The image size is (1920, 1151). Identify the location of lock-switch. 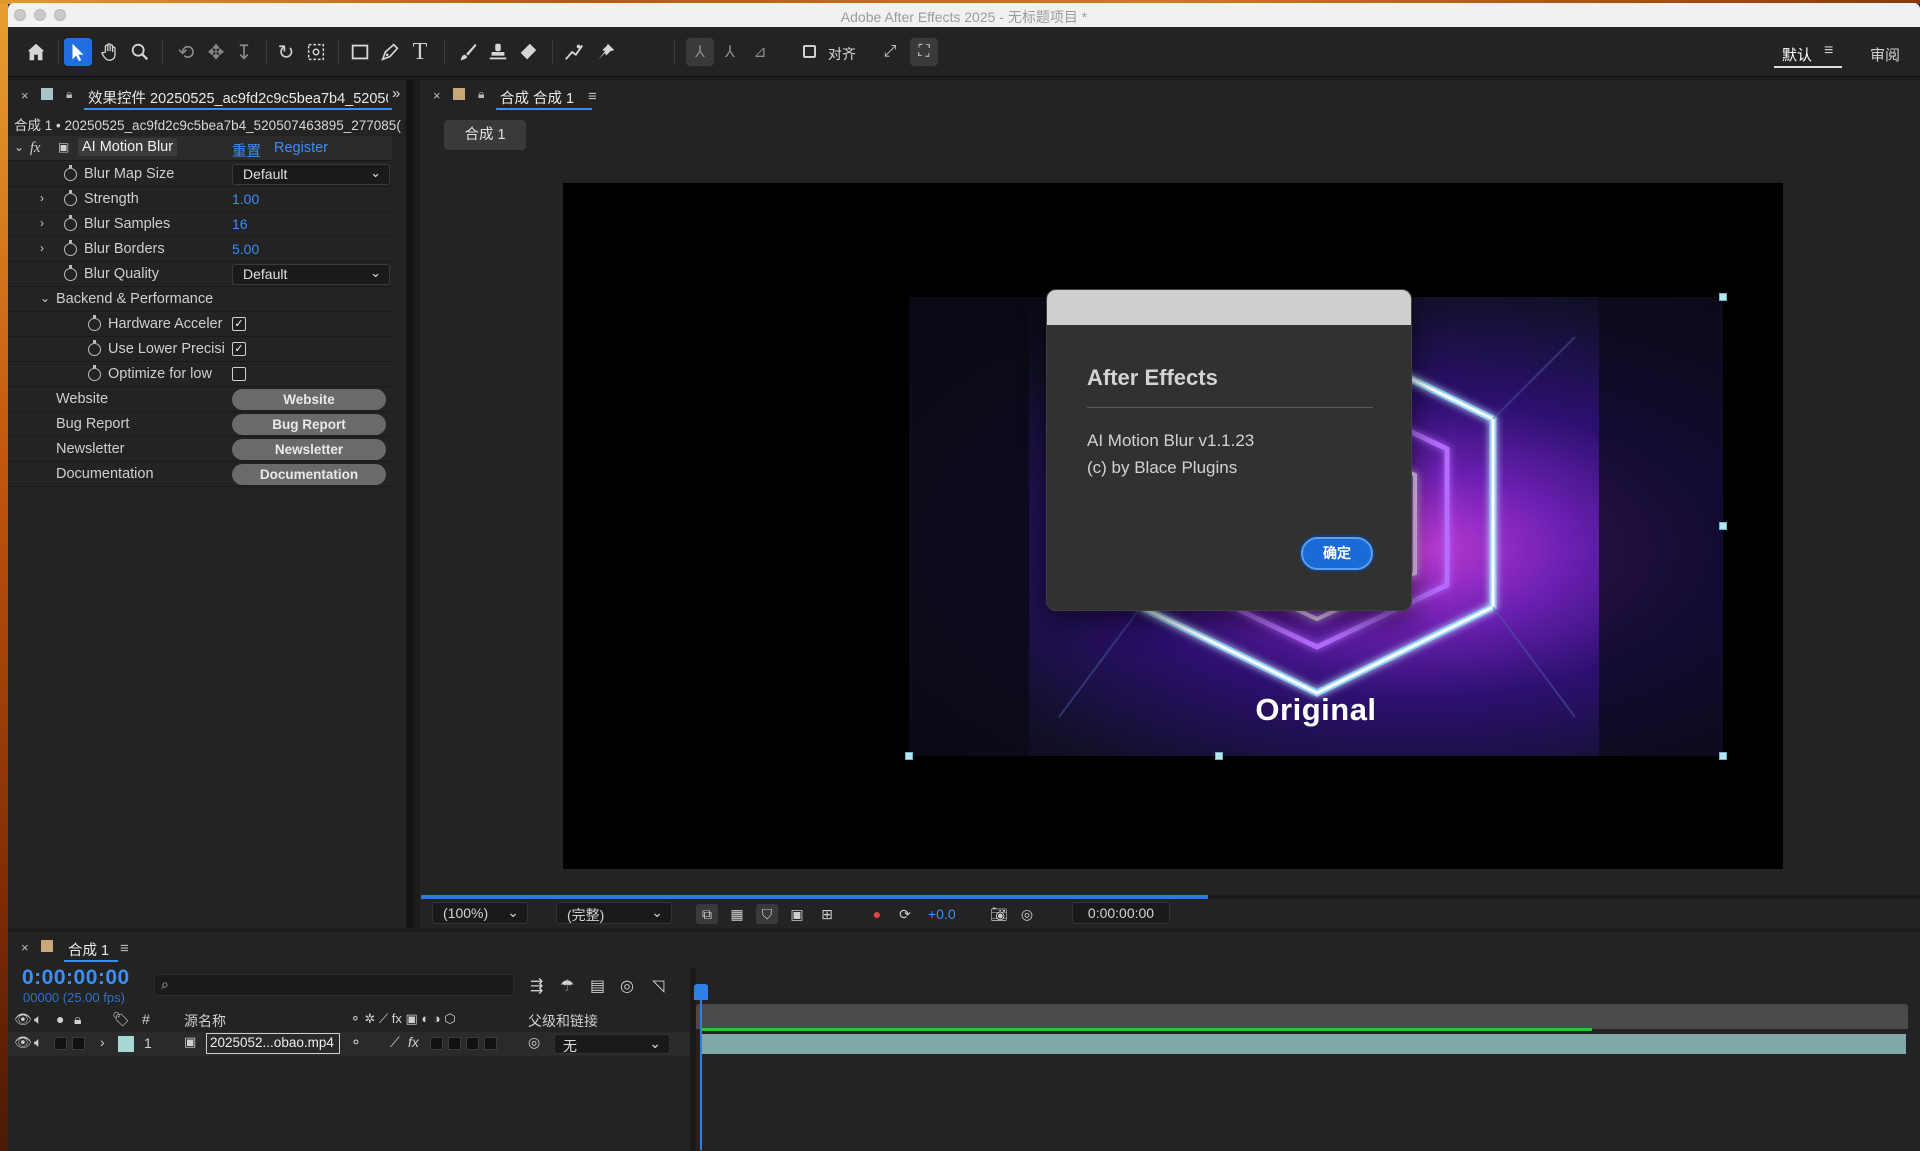
(78, 1043).